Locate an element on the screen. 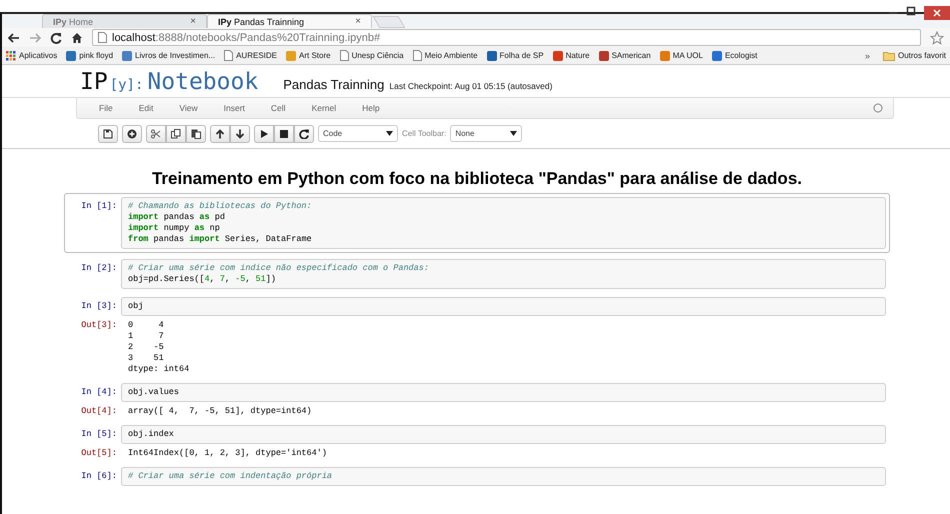  menu-item: Help is located at coordinates (371, 108).